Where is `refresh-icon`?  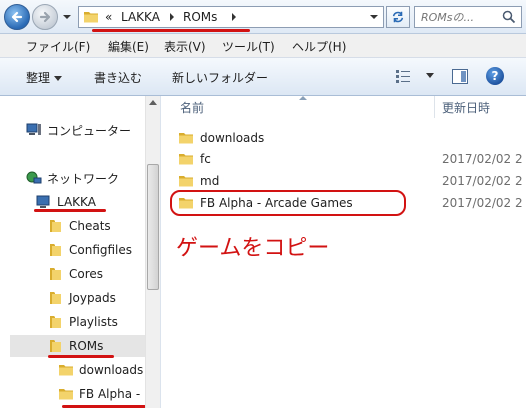 refresh-icon is located at coordinates (398, 17).